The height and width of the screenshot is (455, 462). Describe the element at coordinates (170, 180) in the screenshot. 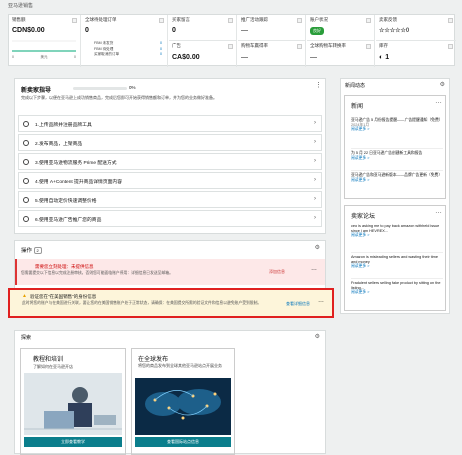

I see `guide-task: 4.使用 A+Content 提升商品详情页面内容 ›` at that location.